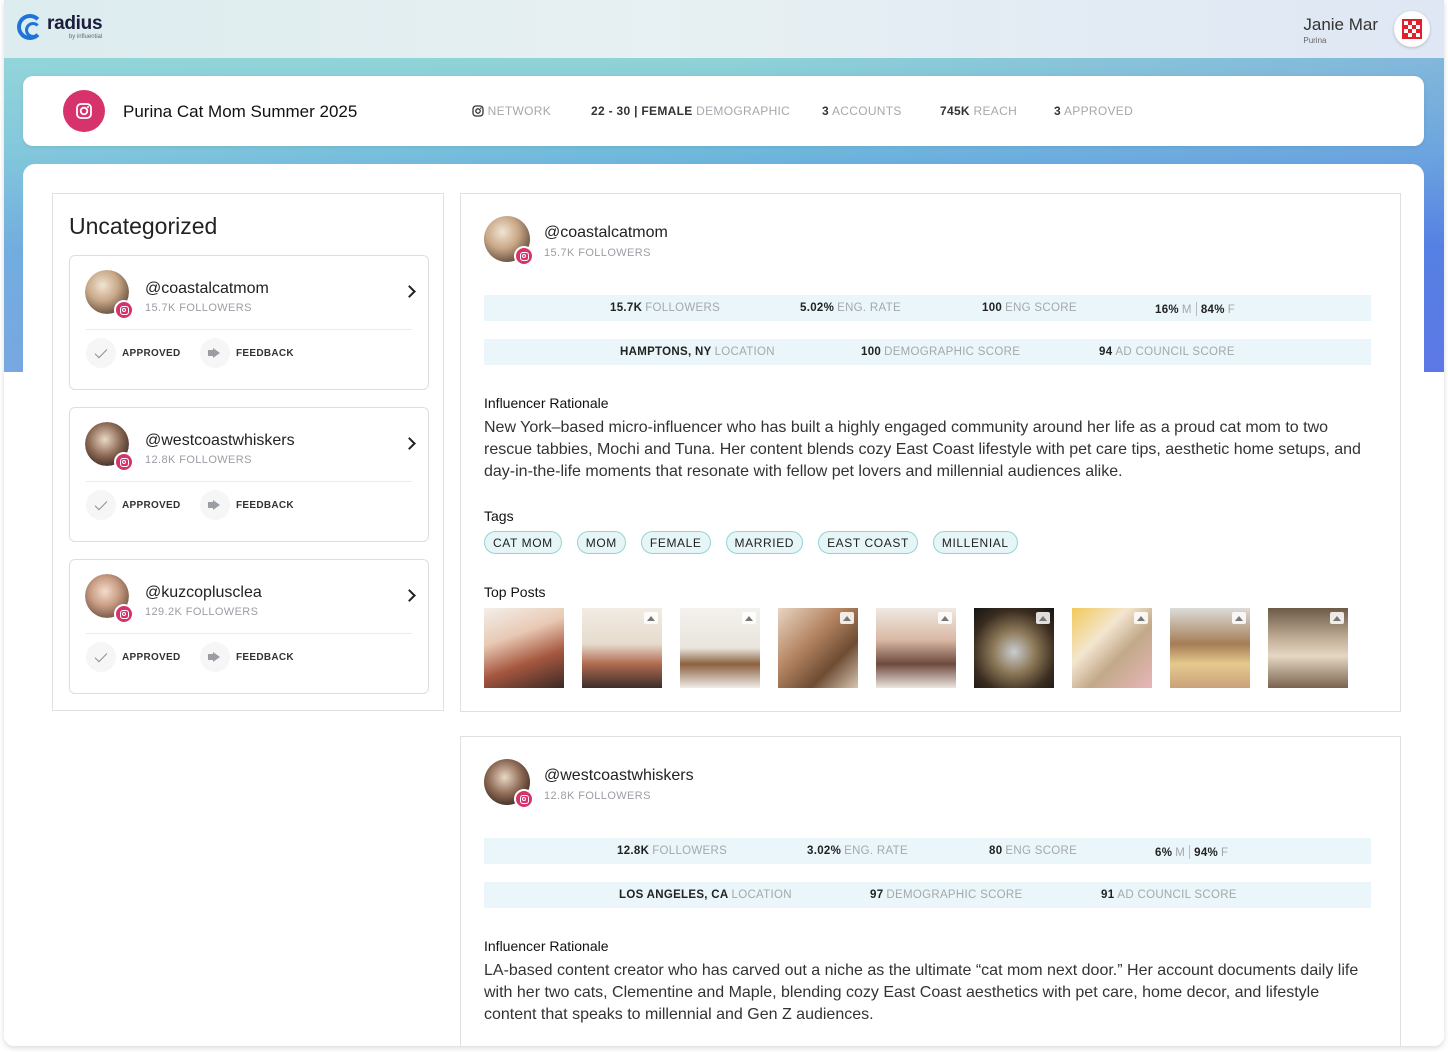 The height and width of the screenshot is (1052, 1448). Describe the element at coordinates (619, 776) in the screenshot. I see `profile-handle: @westcoastwhiskers` at that location.